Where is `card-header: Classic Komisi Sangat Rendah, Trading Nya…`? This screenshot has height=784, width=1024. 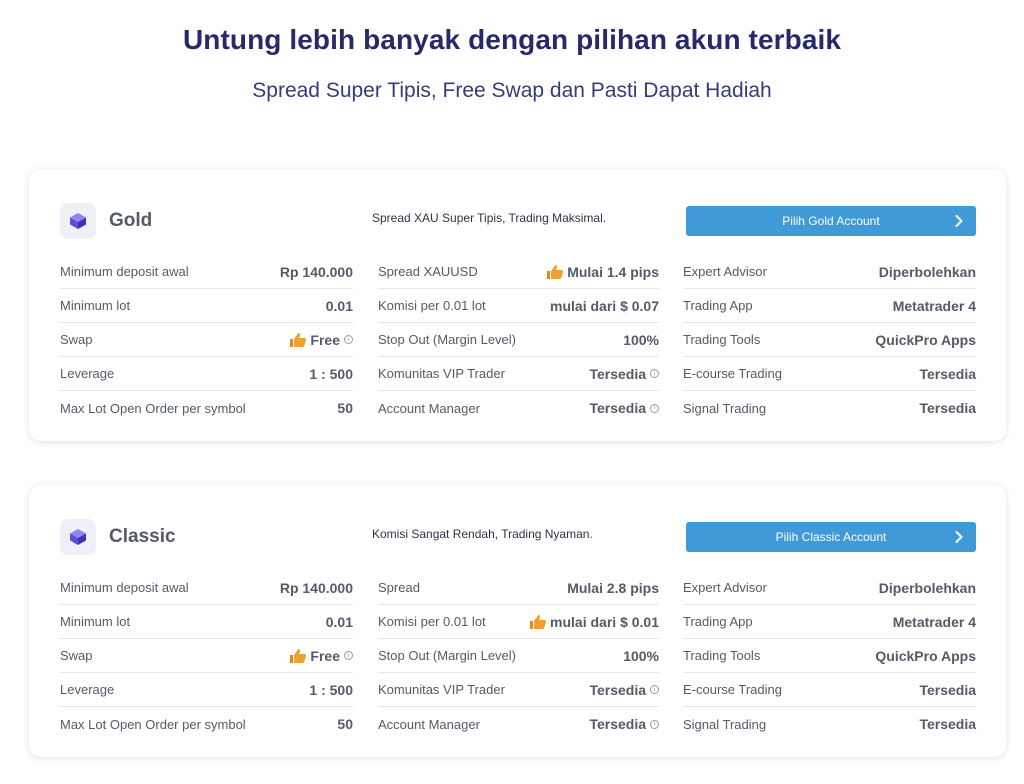
card-header: Classic Komisi Sangat Rendah, Trading Nya… is located at coordinates (517, 530).